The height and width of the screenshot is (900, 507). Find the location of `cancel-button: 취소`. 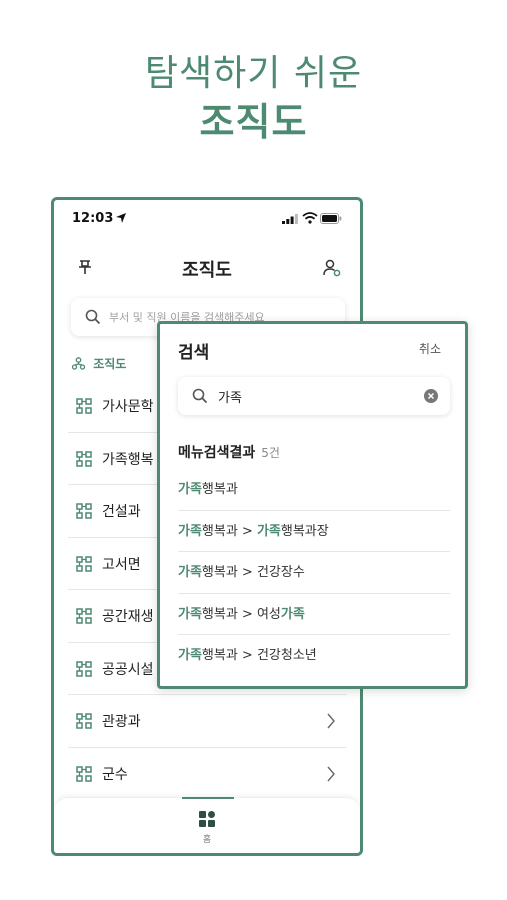

cancel-button: 취소 is located at coordinates (430, 348).